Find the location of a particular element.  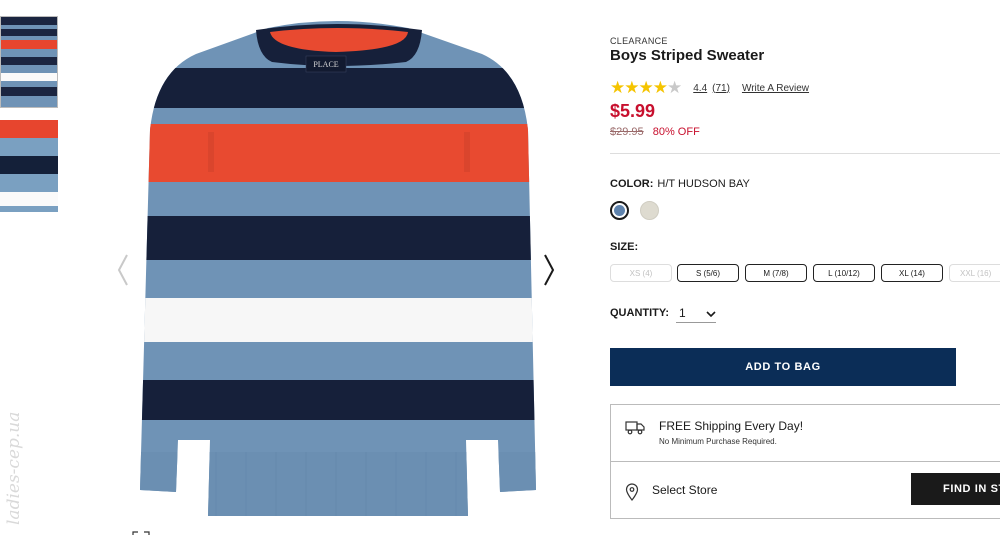

find-in-store-button: FIND IN STORE is located at coordinates (955, 489).